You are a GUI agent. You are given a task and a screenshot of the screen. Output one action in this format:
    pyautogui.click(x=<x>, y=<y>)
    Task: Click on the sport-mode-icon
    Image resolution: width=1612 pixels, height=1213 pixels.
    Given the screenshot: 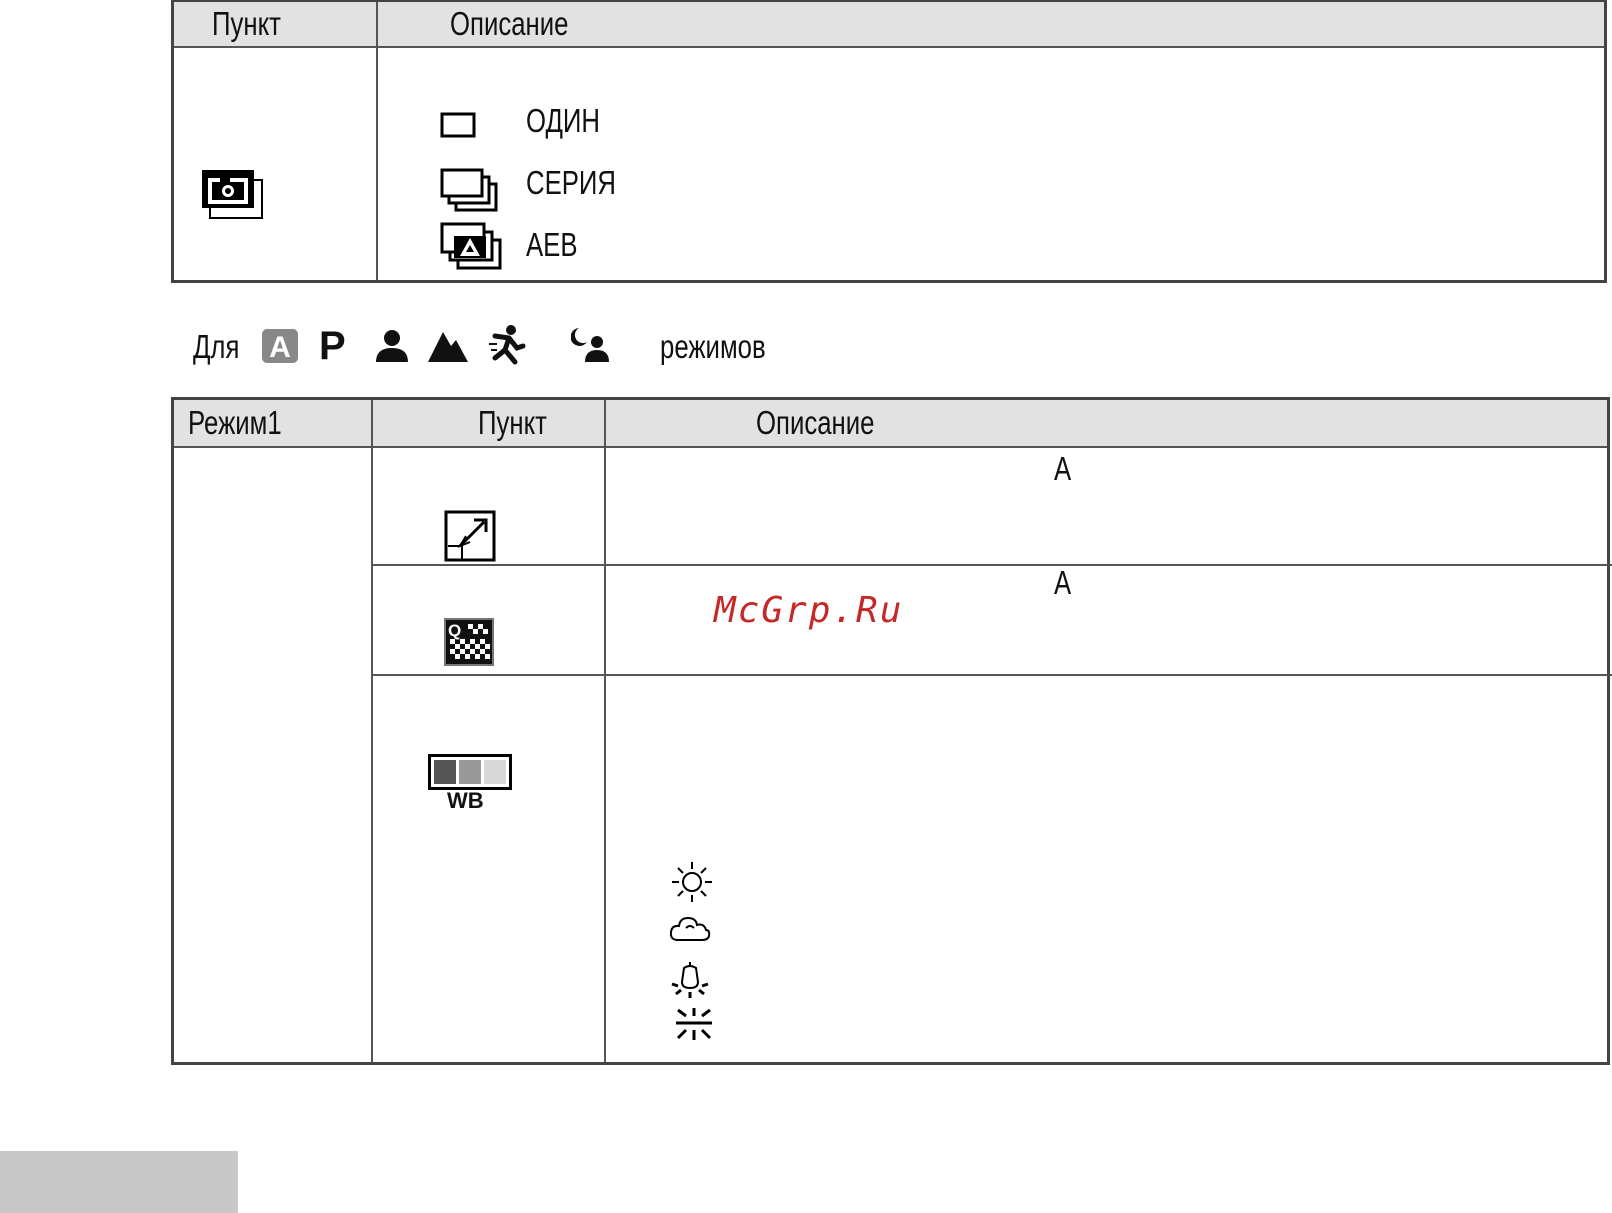 What is the action you would take?
    pyautogui.click(x=507, y=345)
    